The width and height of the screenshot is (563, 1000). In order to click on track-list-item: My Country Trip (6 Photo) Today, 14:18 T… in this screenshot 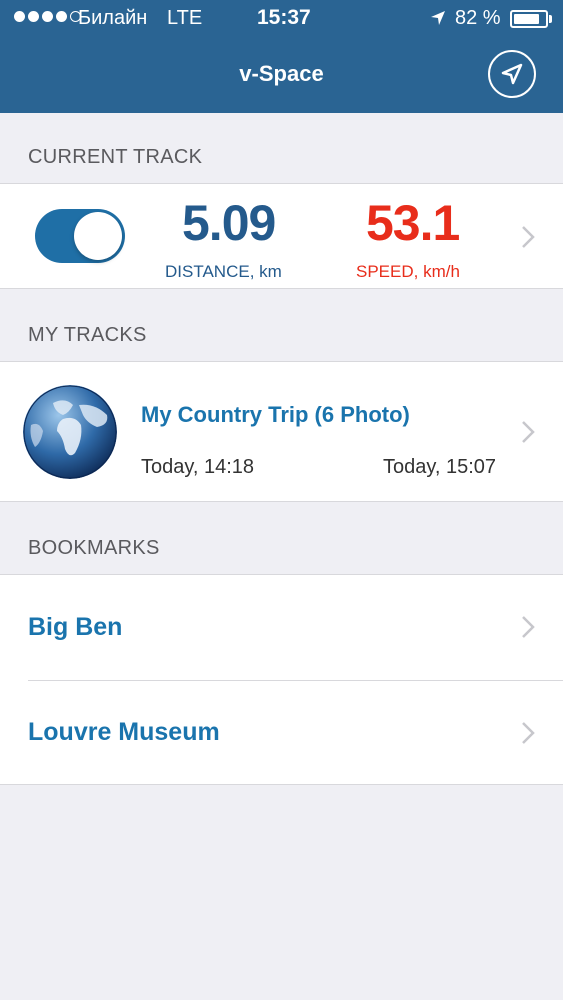, I will do `click(281, 431)`.